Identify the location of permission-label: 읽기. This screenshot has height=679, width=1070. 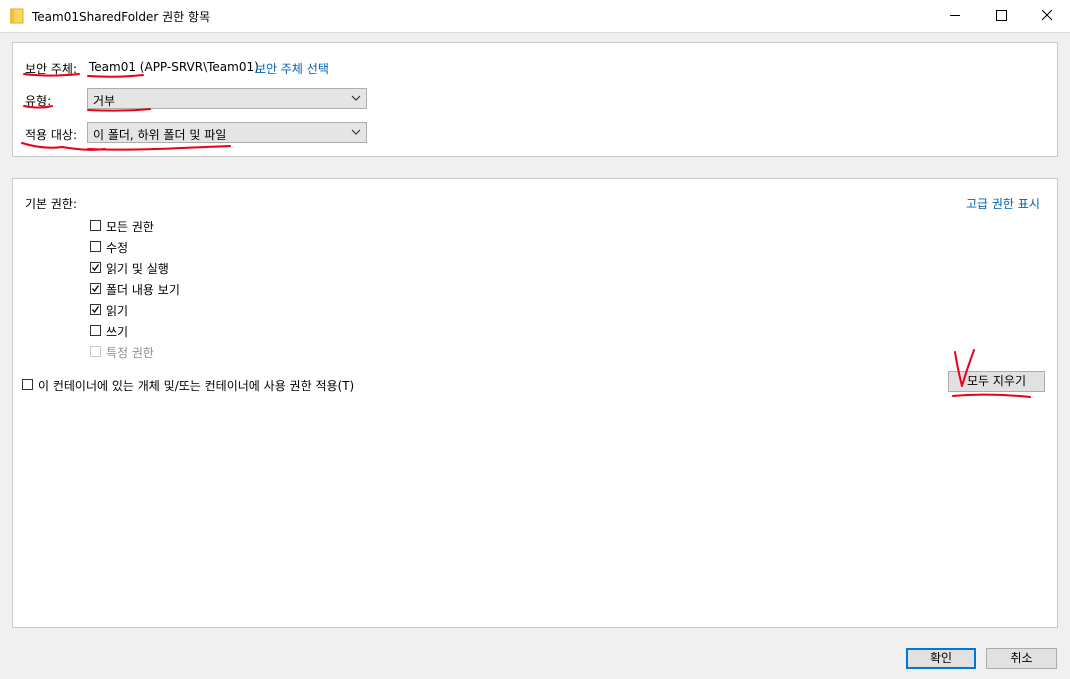
(117, 311).